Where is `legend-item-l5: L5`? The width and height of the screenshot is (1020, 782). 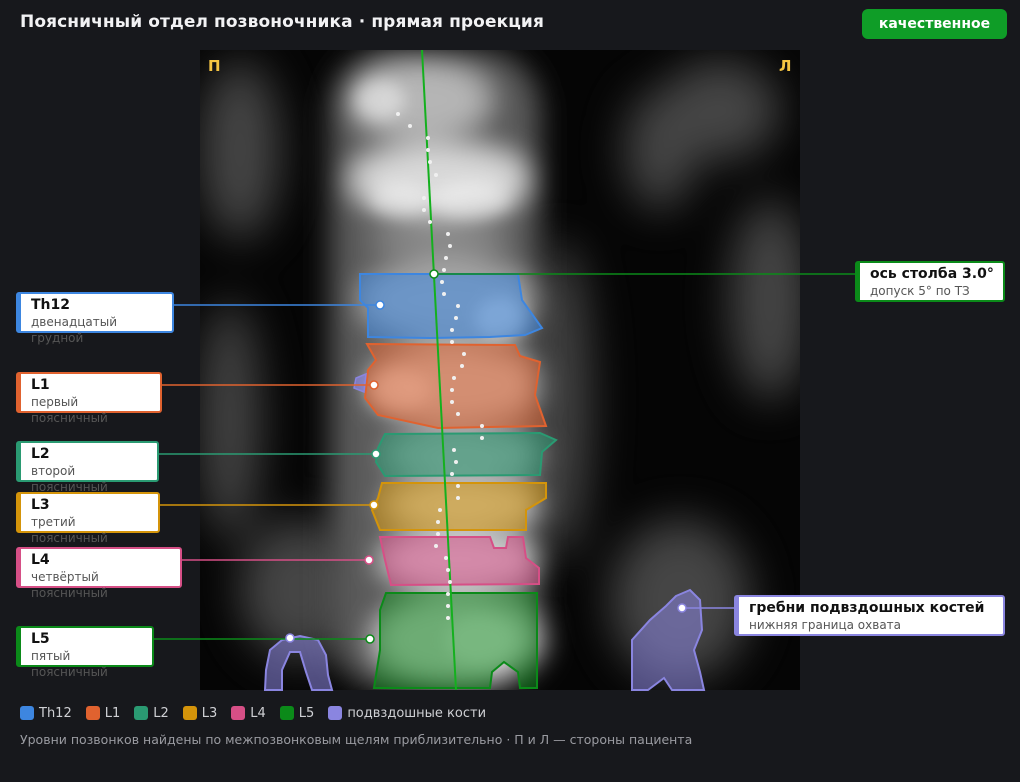
legend-item-l5: L5 is located at coordinates (297, 713).